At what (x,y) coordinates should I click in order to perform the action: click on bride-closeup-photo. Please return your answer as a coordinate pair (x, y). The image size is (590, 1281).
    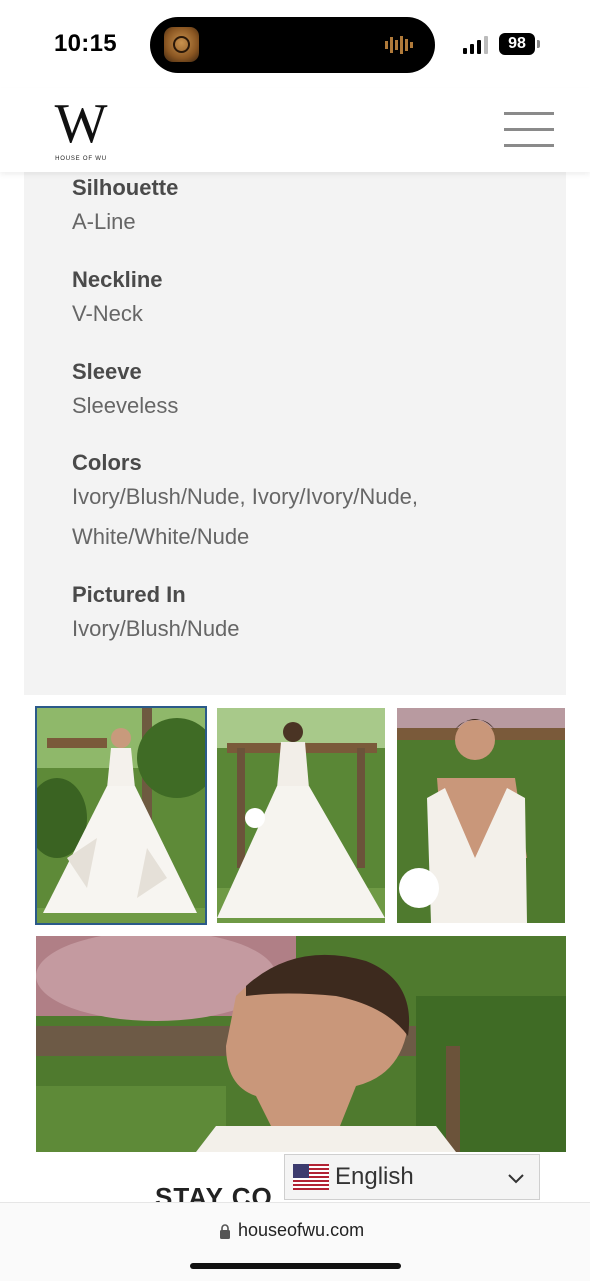
    Looking at the image, I should click on (481, 815).